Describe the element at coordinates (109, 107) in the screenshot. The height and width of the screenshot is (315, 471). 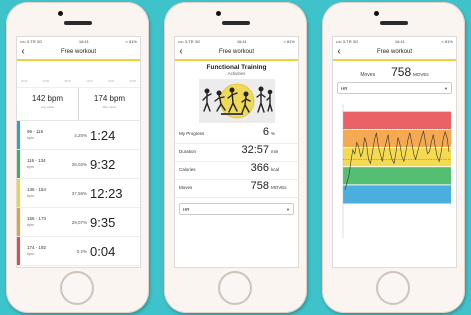
I see `max-label: Max value` at that location.